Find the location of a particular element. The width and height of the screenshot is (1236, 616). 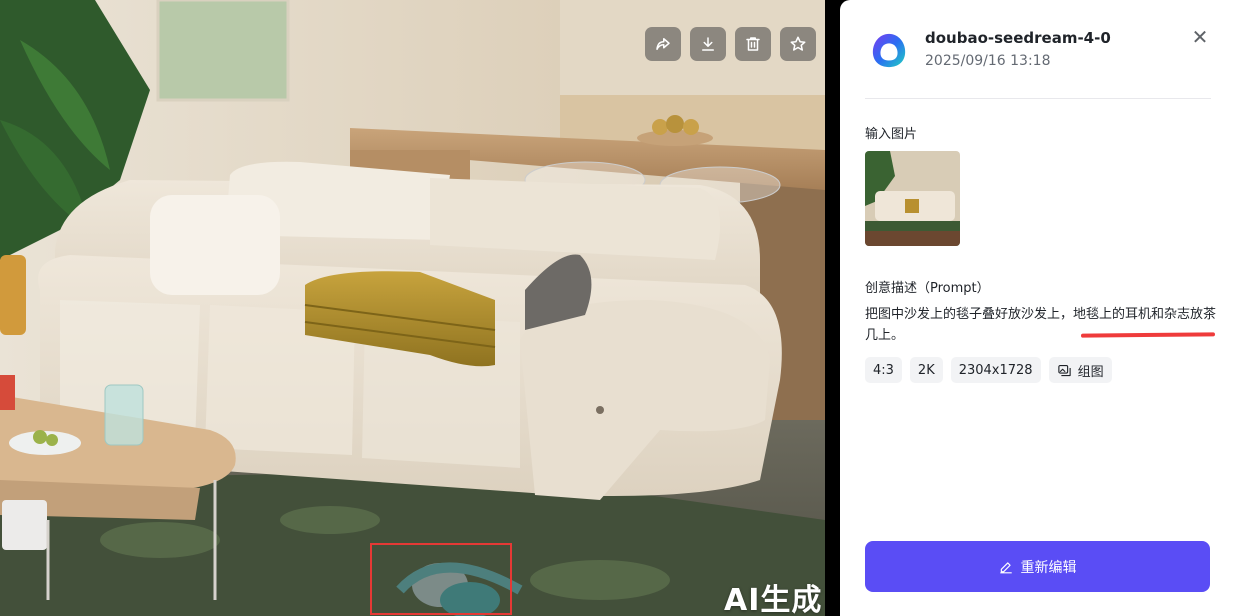

dimensions-tag: 2304x1728 is located at coordinates (995, 370).